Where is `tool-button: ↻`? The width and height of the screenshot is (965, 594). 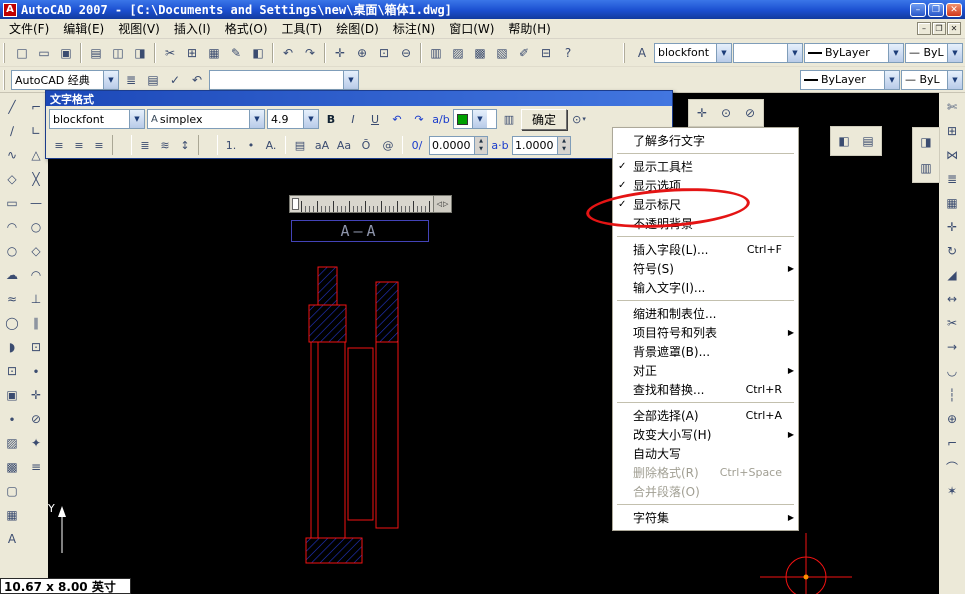
tool-button: ↻ is located at coordinates (952, 251).